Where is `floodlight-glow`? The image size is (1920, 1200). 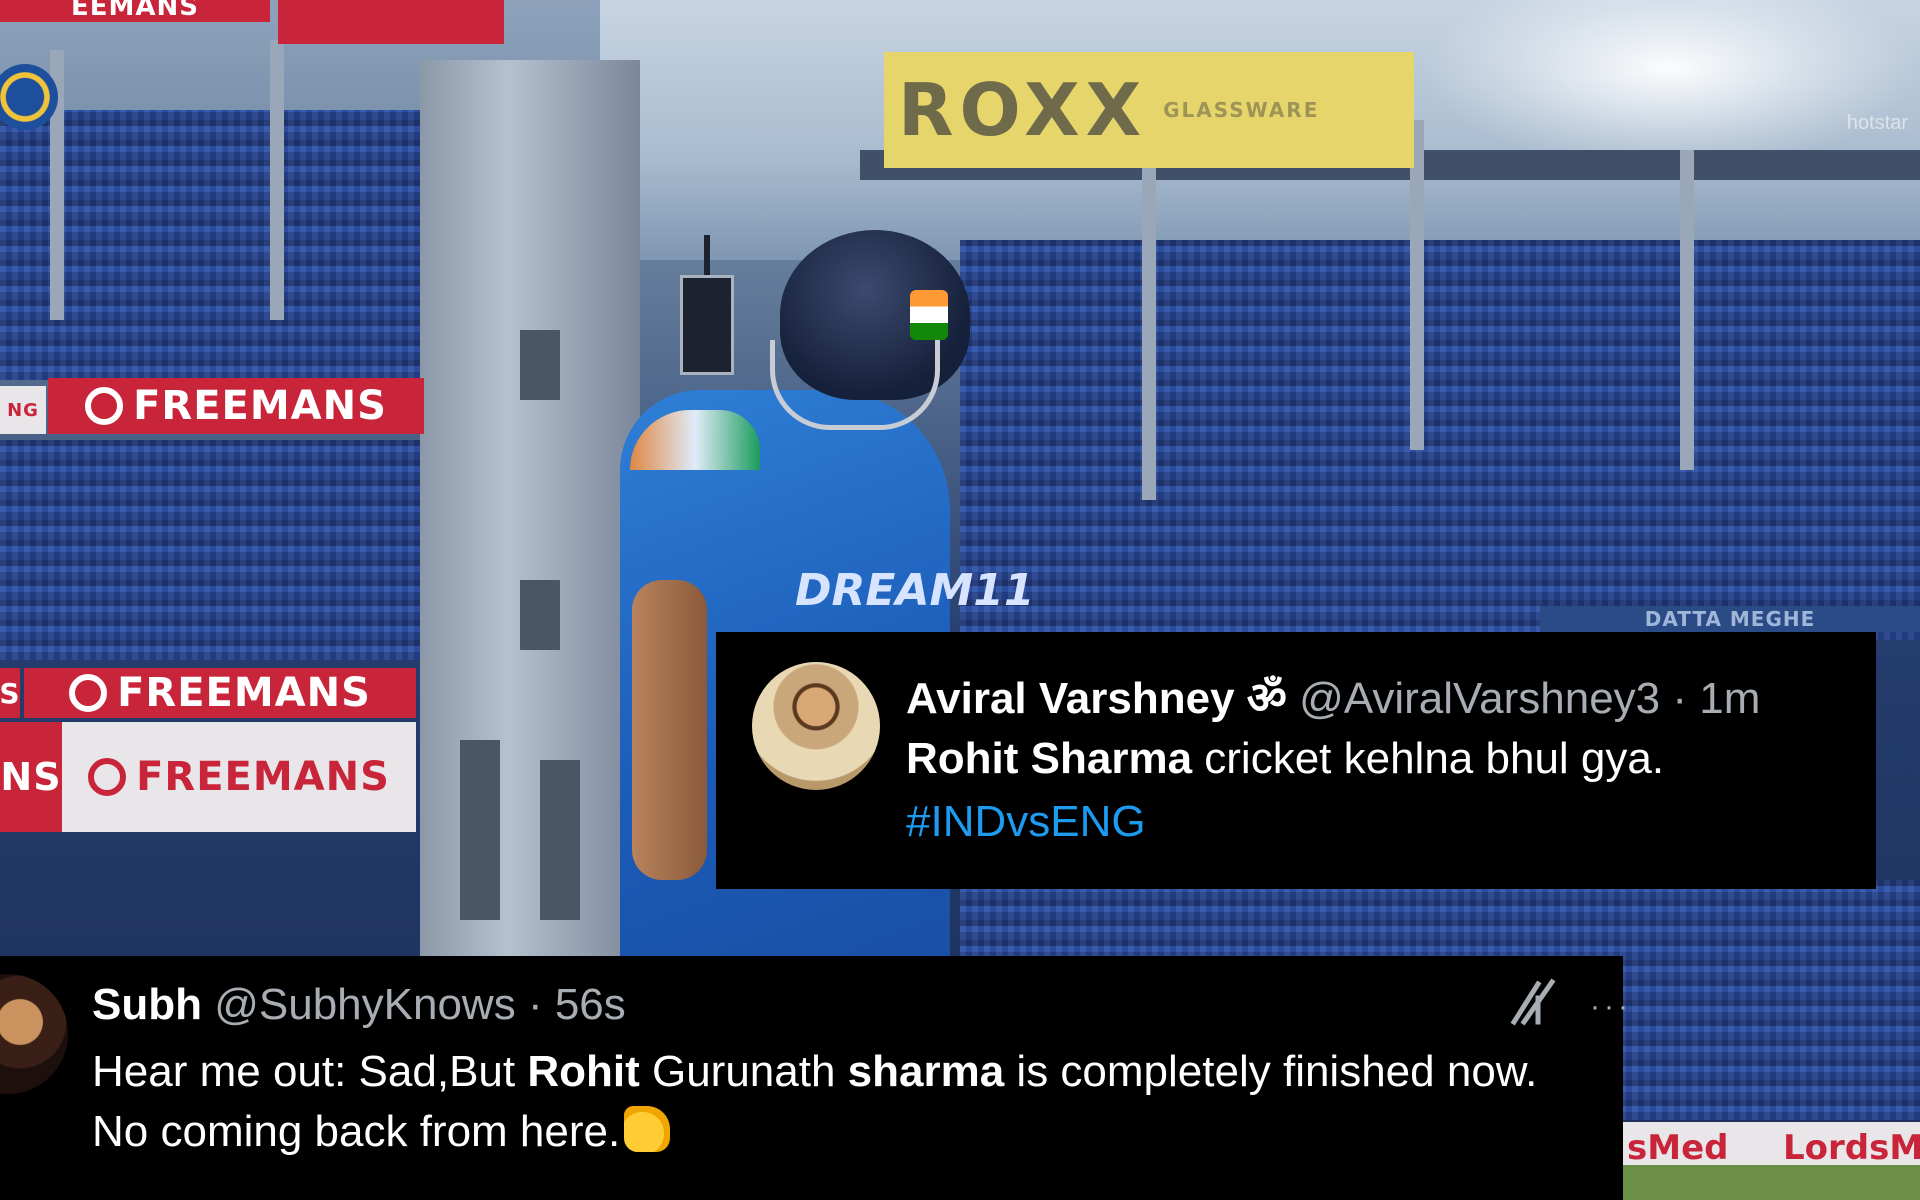
floodlight-glow is located at coordinates (1670, 85).